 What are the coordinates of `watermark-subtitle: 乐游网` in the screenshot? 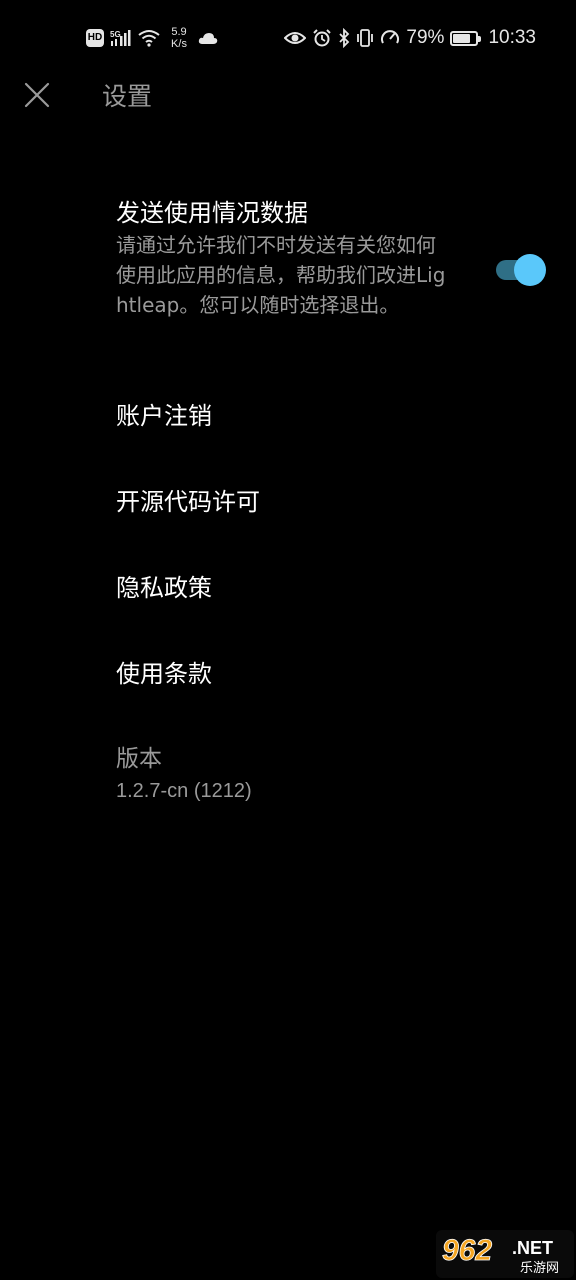 It's located at (539, 1268).